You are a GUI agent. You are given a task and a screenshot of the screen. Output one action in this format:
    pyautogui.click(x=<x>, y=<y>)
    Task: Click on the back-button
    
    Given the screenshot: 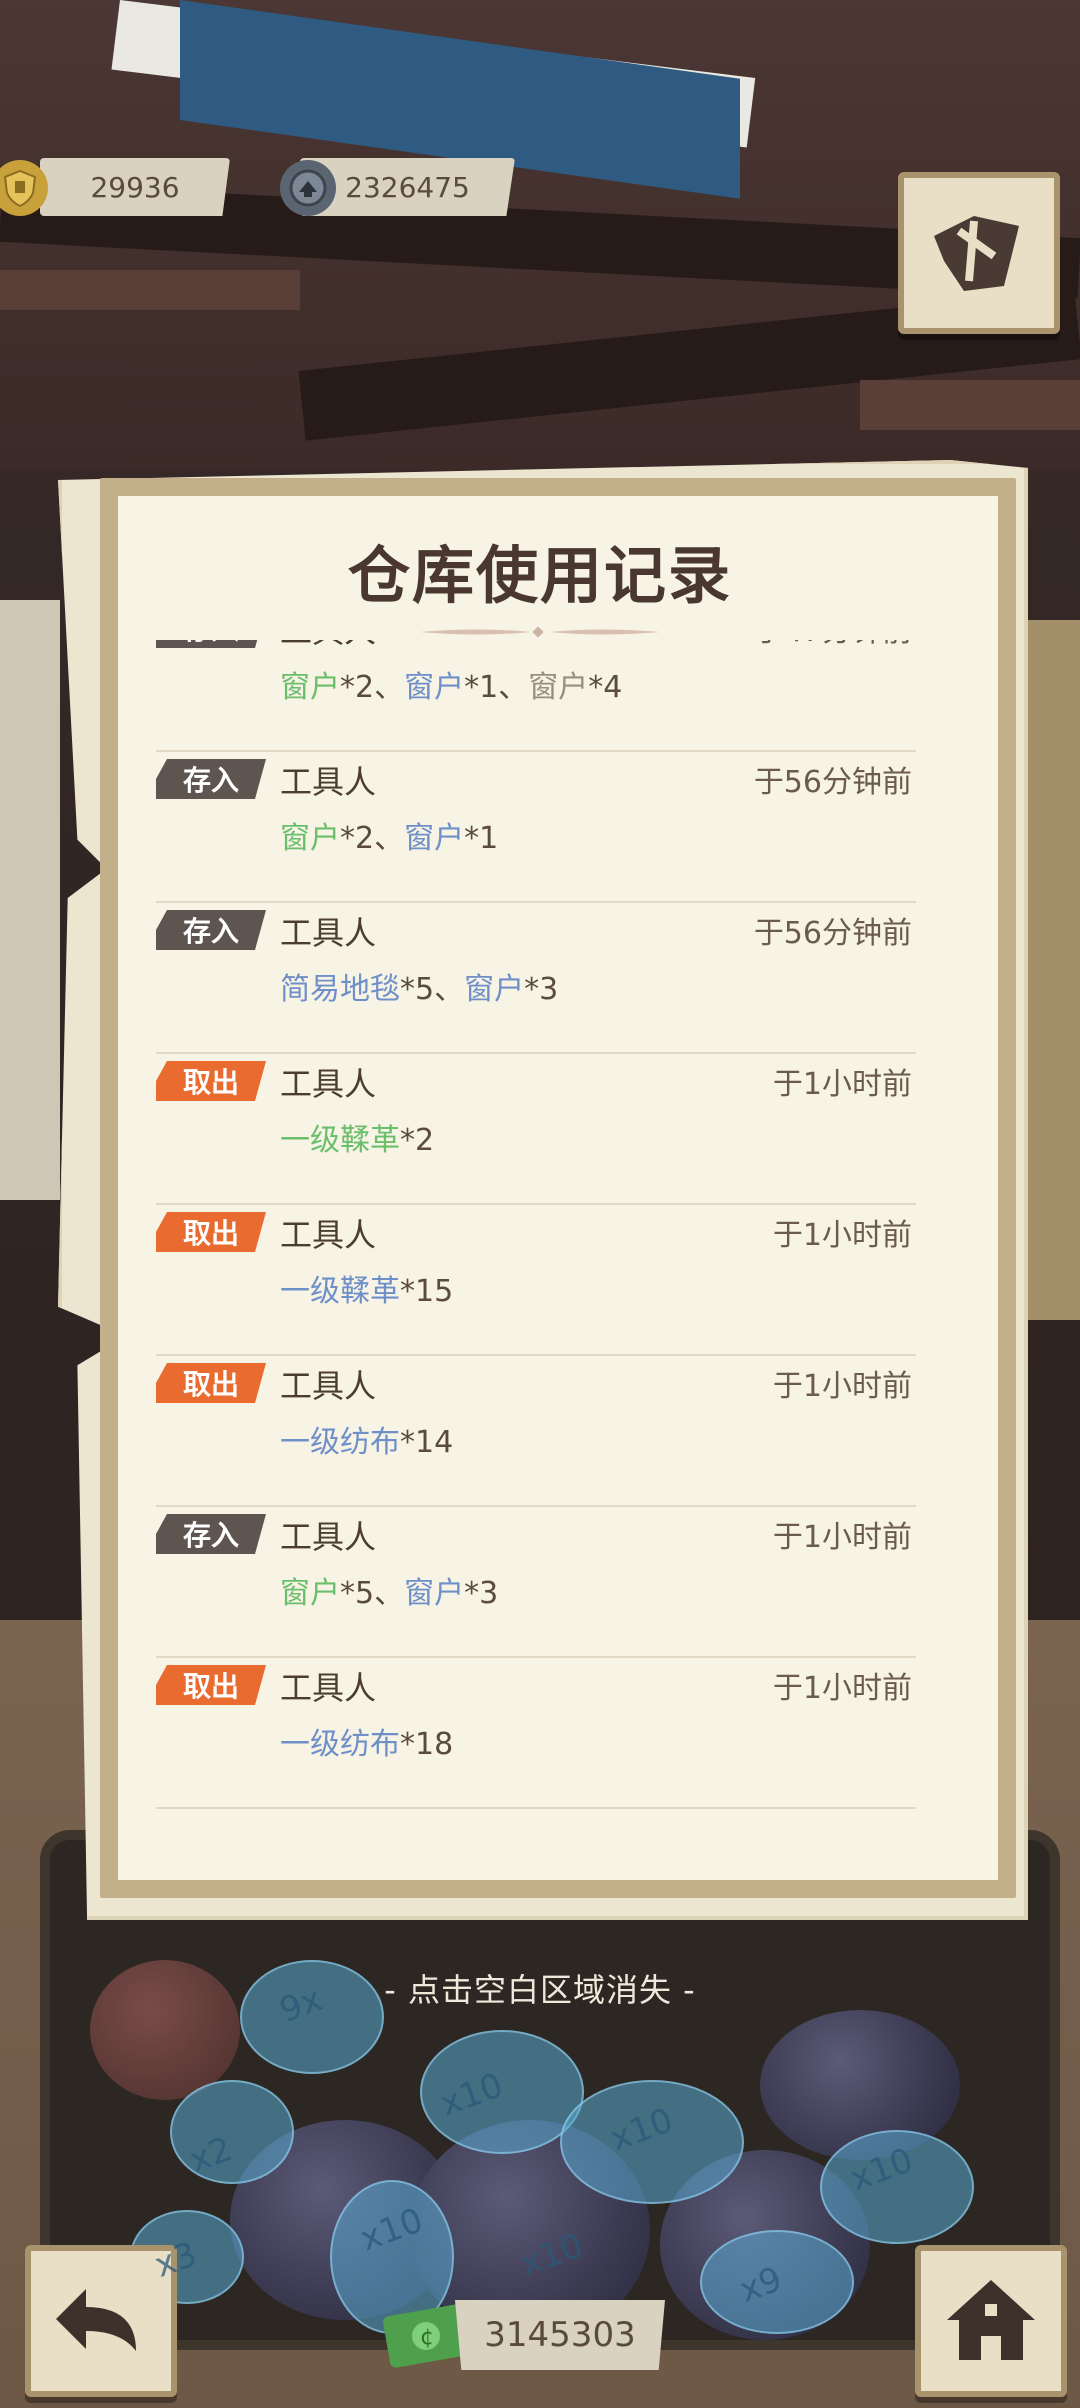 What is the action you would take?
    pyautogui.click(x=101, y=2321)
    